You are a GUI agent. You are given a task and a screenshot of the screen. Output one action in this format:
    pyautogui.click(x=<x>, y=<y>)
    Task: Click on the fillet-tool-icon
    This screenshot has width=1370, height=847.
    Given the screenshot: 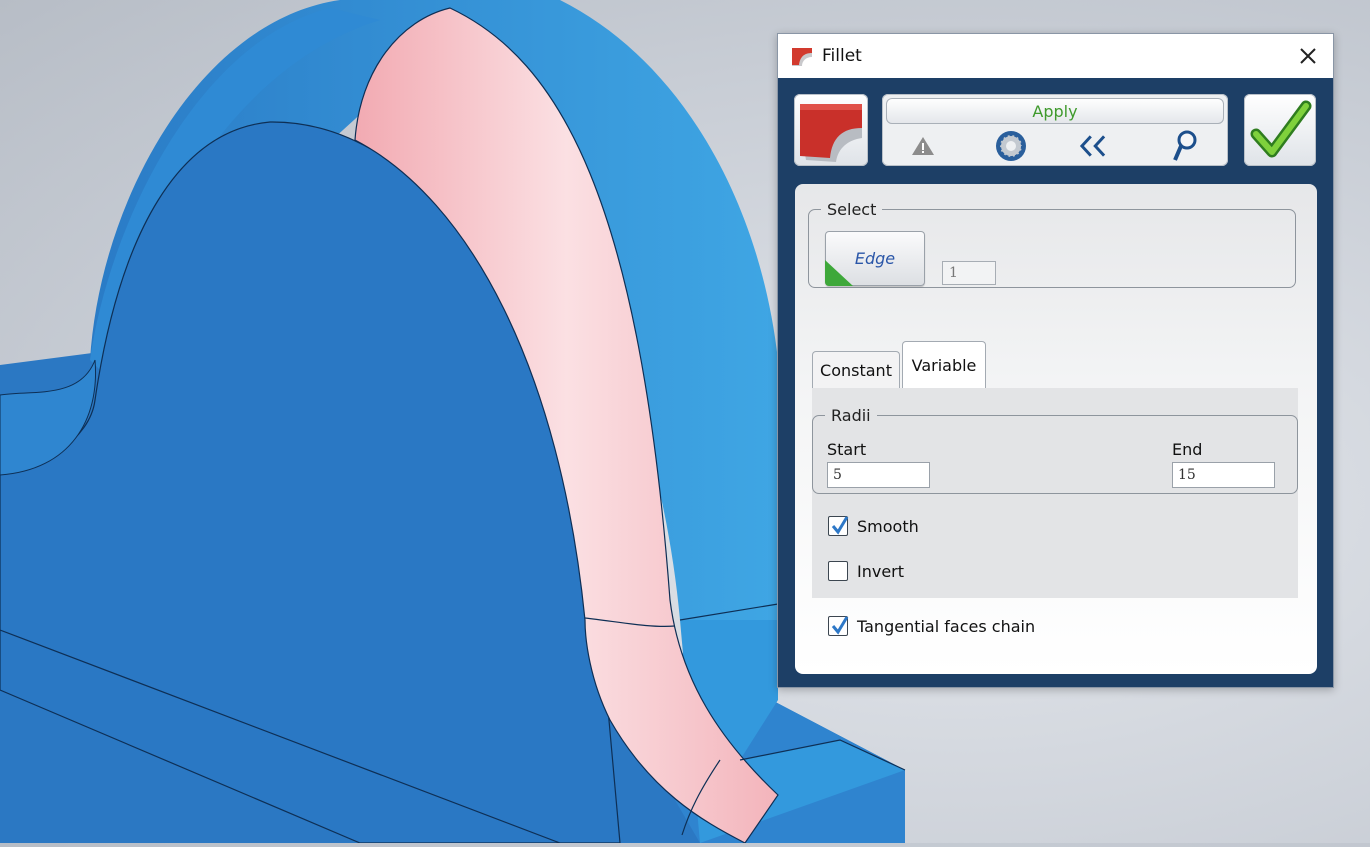 What is the action you would take?
    pyautogui.click(x=831, y=133)
    